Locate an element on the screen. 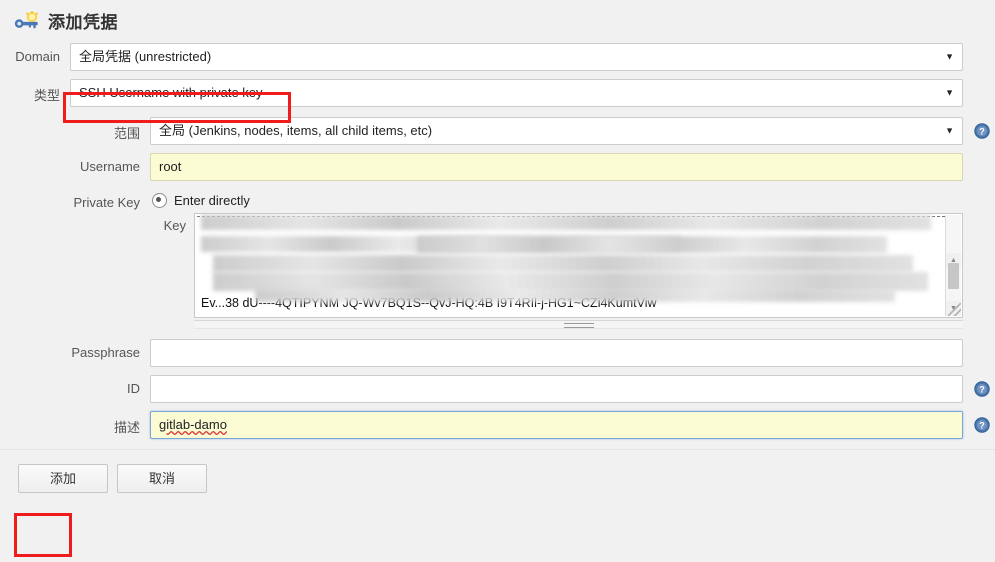  highlight-box-submit-button is located at coordinates (43, 535).